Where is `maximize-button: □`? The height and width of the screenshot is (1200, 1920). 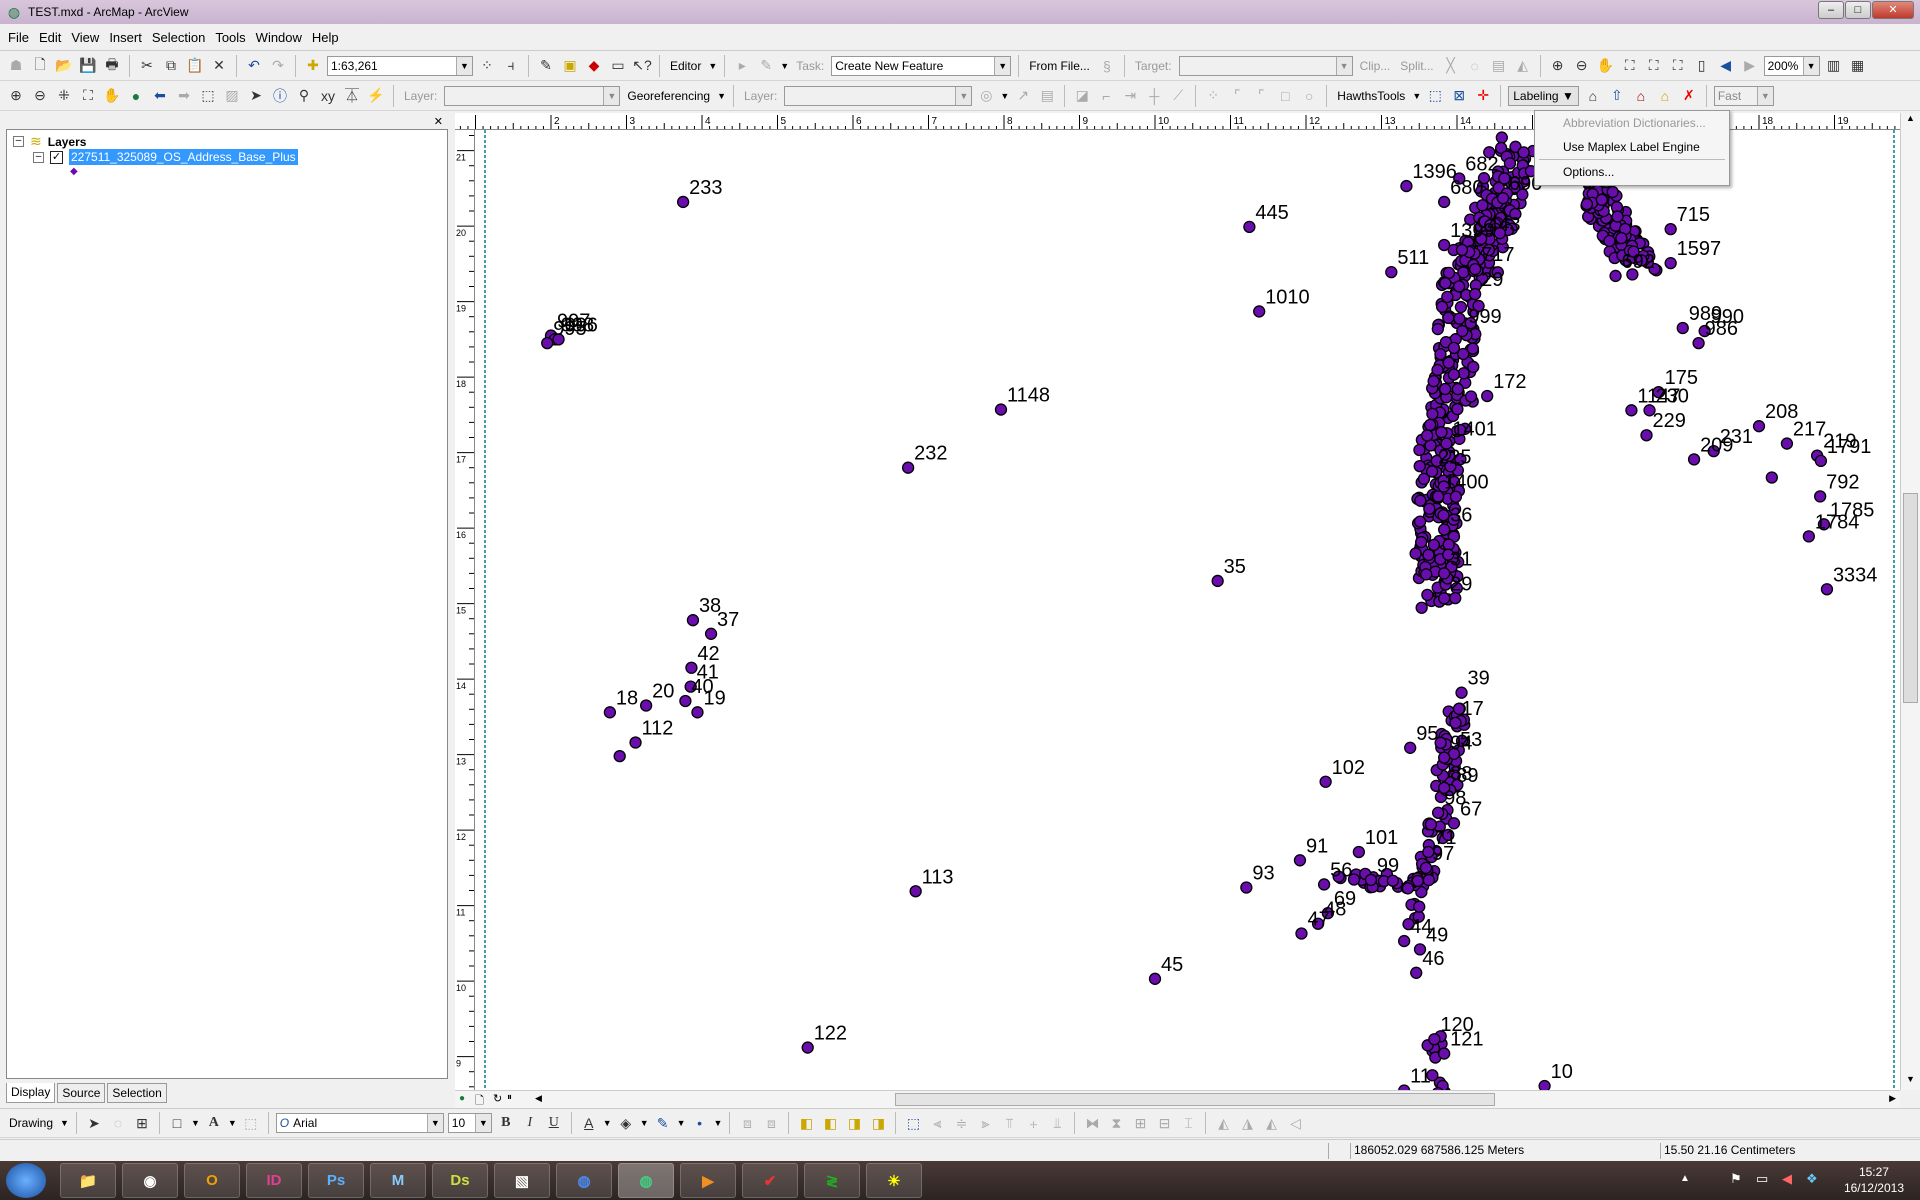
maximize-button: □ is located at coordinates (1858, 10).